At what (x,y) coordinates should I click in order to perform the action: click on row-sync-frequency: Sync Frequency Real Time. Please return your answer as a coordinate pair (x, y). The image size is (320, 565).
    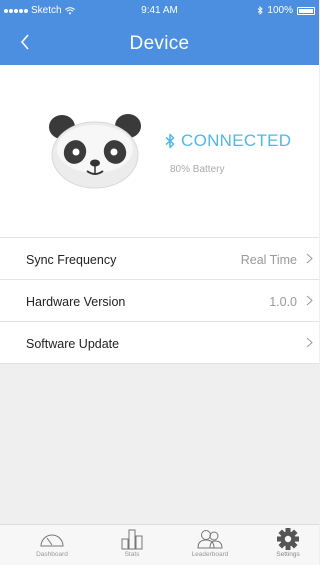
    Looking at the image, I should click on (159, 259).